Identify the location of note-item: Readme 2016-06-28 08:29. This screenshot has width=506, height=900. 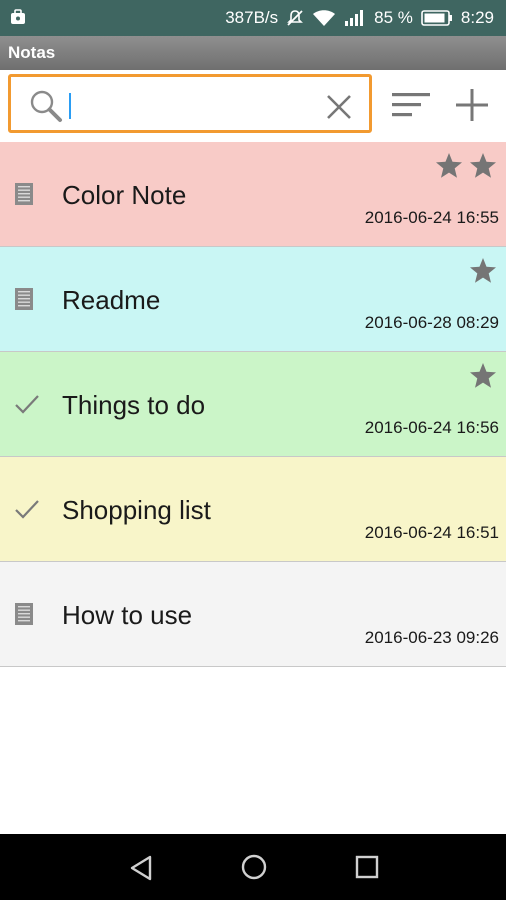
(253, 299).